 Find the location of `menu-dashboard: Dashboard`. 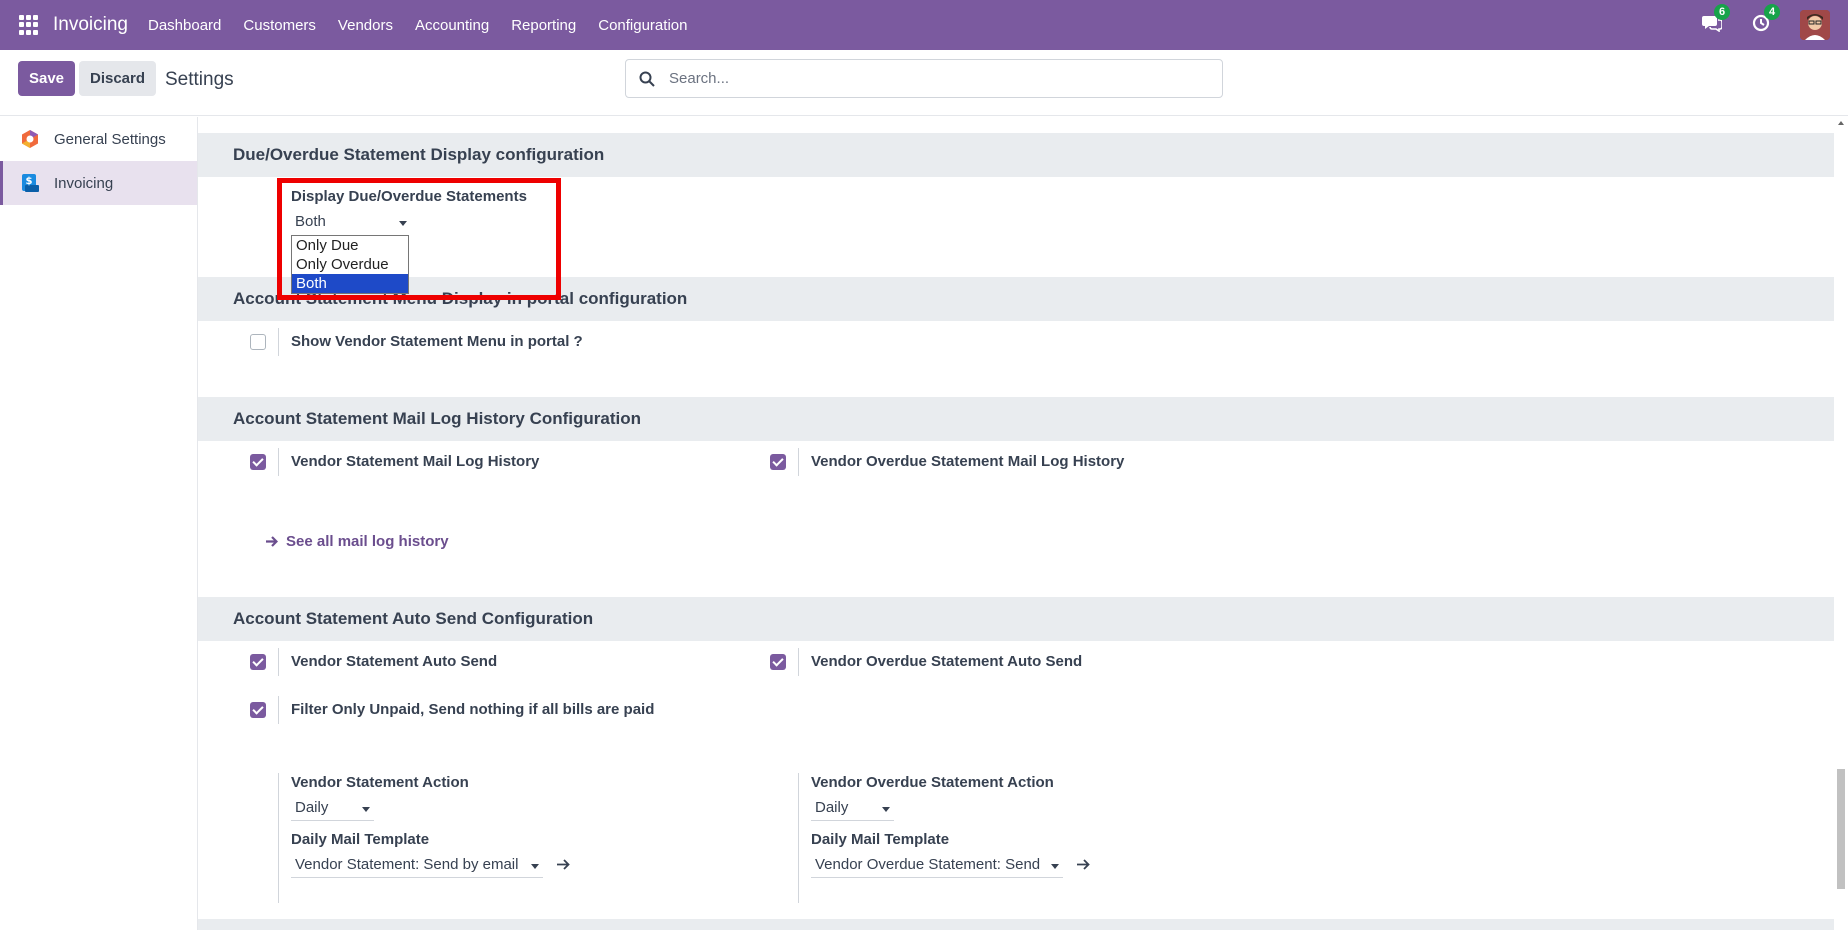

menu-dashboard: Dashboard is located at coordinates (184, 25).